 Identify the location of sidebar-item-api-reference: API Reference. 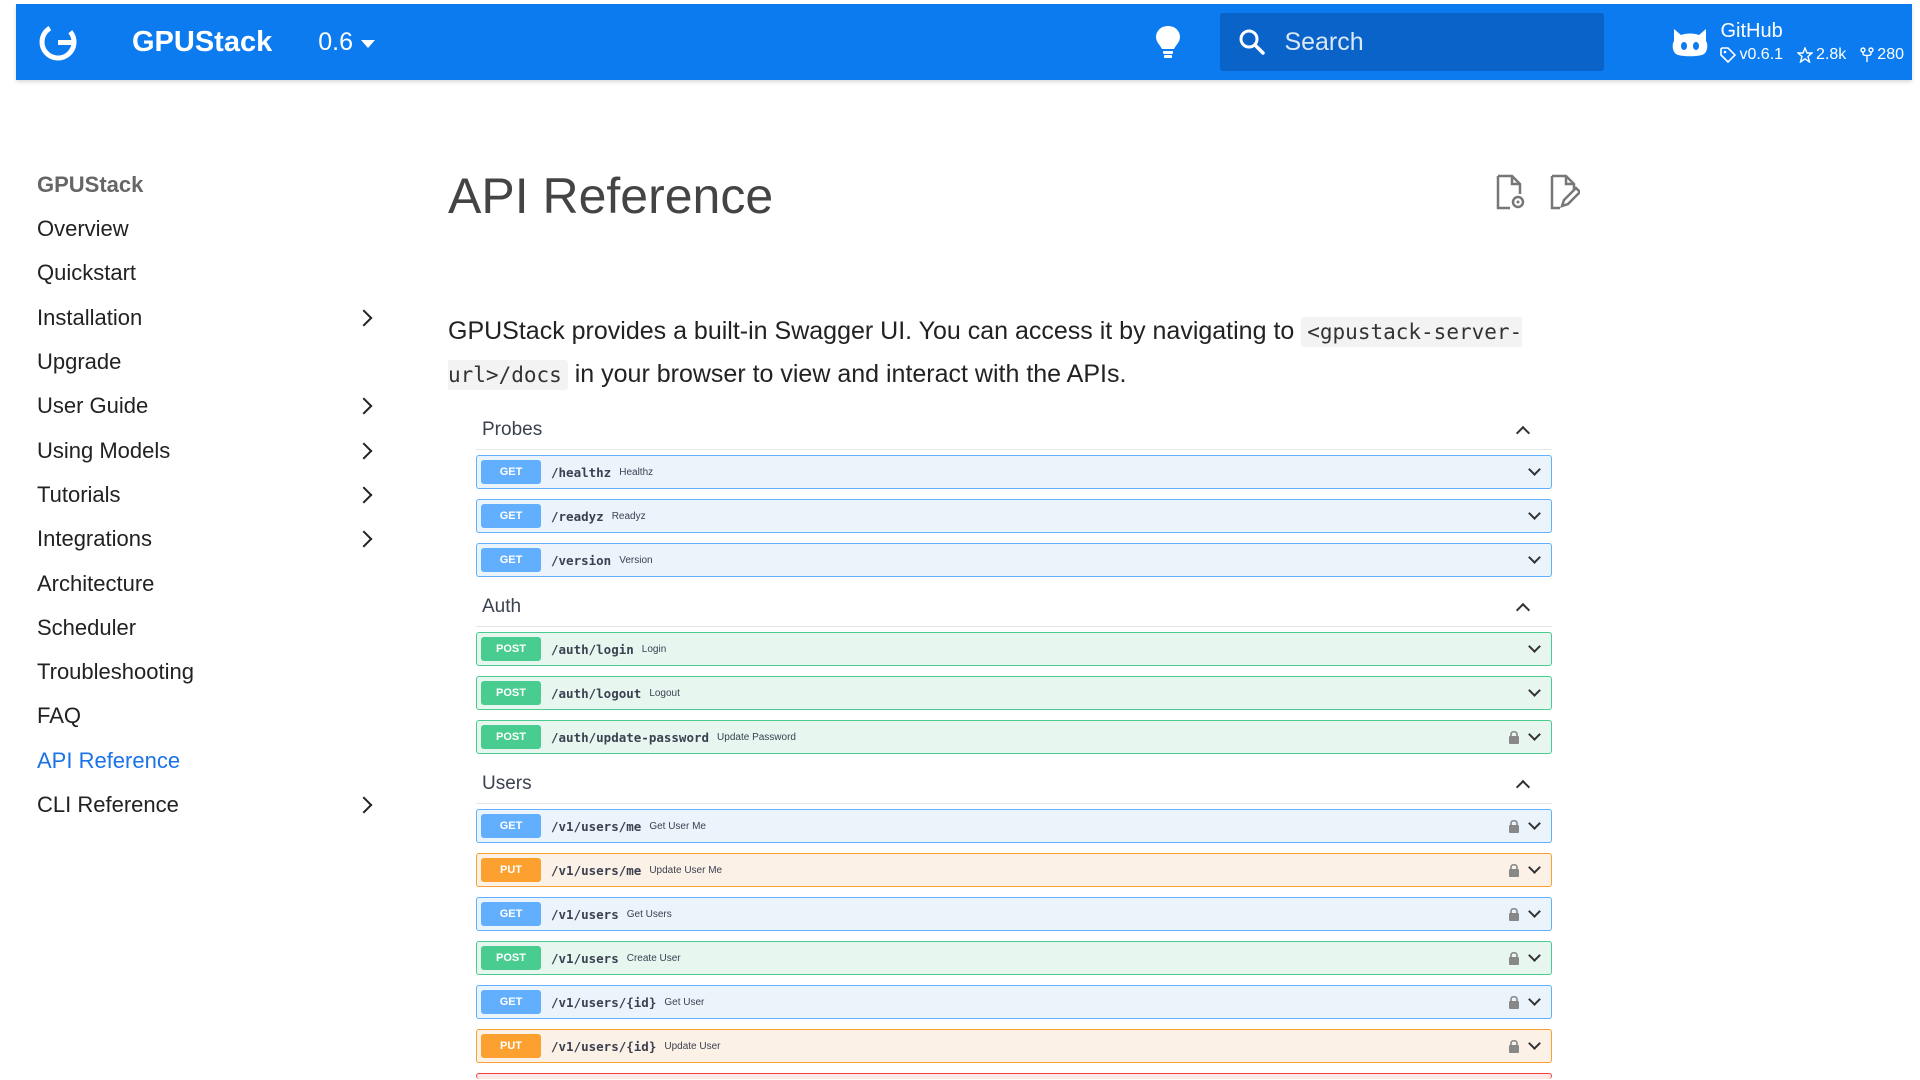
(209, 761).